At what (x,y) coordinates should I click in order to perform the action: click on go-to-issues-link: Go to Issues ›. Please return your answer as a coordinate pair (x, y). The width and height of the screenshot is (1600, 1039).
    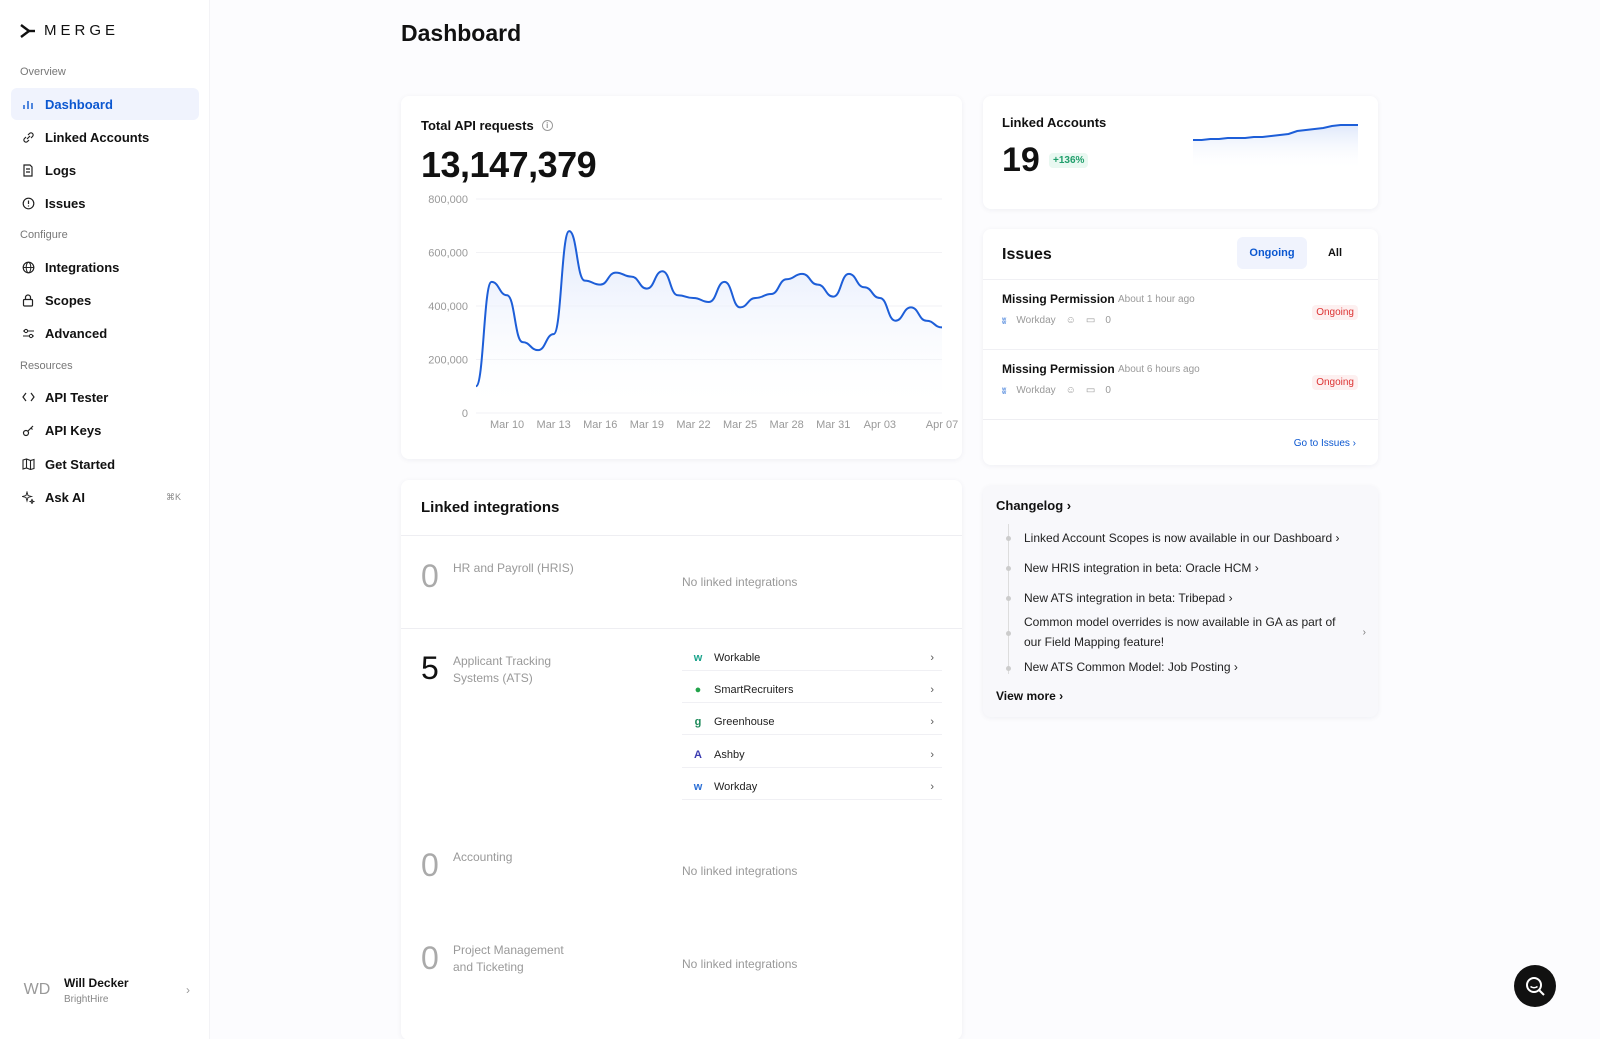
    Looking at the image, I should click on (1325, 443).